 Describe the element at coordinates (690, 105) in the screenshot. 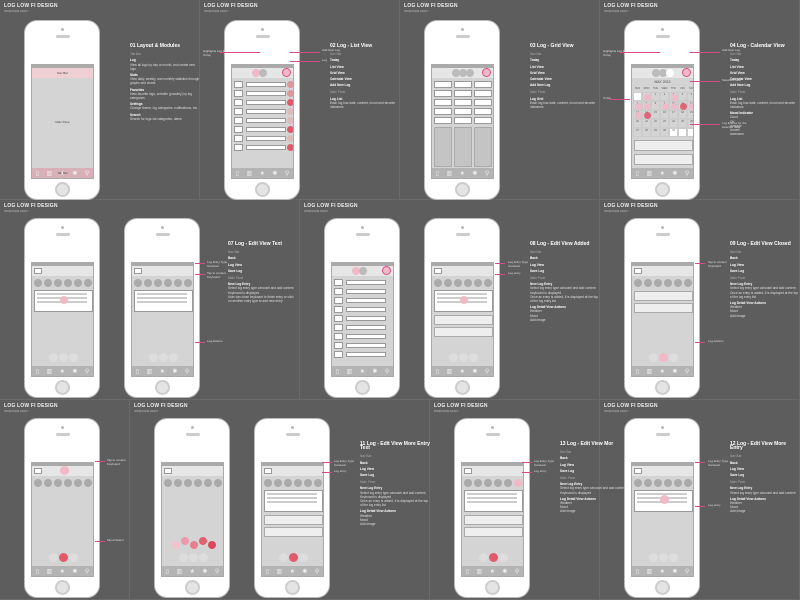

I see `calendar-day: 12` at that location.